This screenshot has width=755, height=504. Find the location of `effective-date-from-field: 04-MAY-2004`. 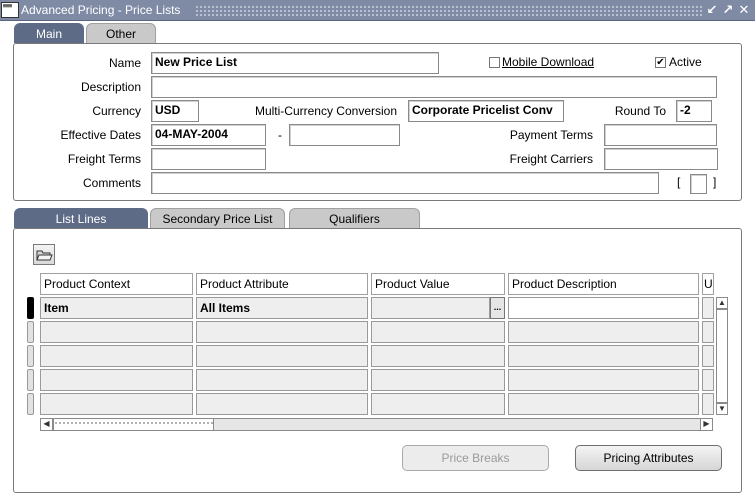

effective-date-from-field: 04-MAY-2004 is located at coordinates (208, 135).